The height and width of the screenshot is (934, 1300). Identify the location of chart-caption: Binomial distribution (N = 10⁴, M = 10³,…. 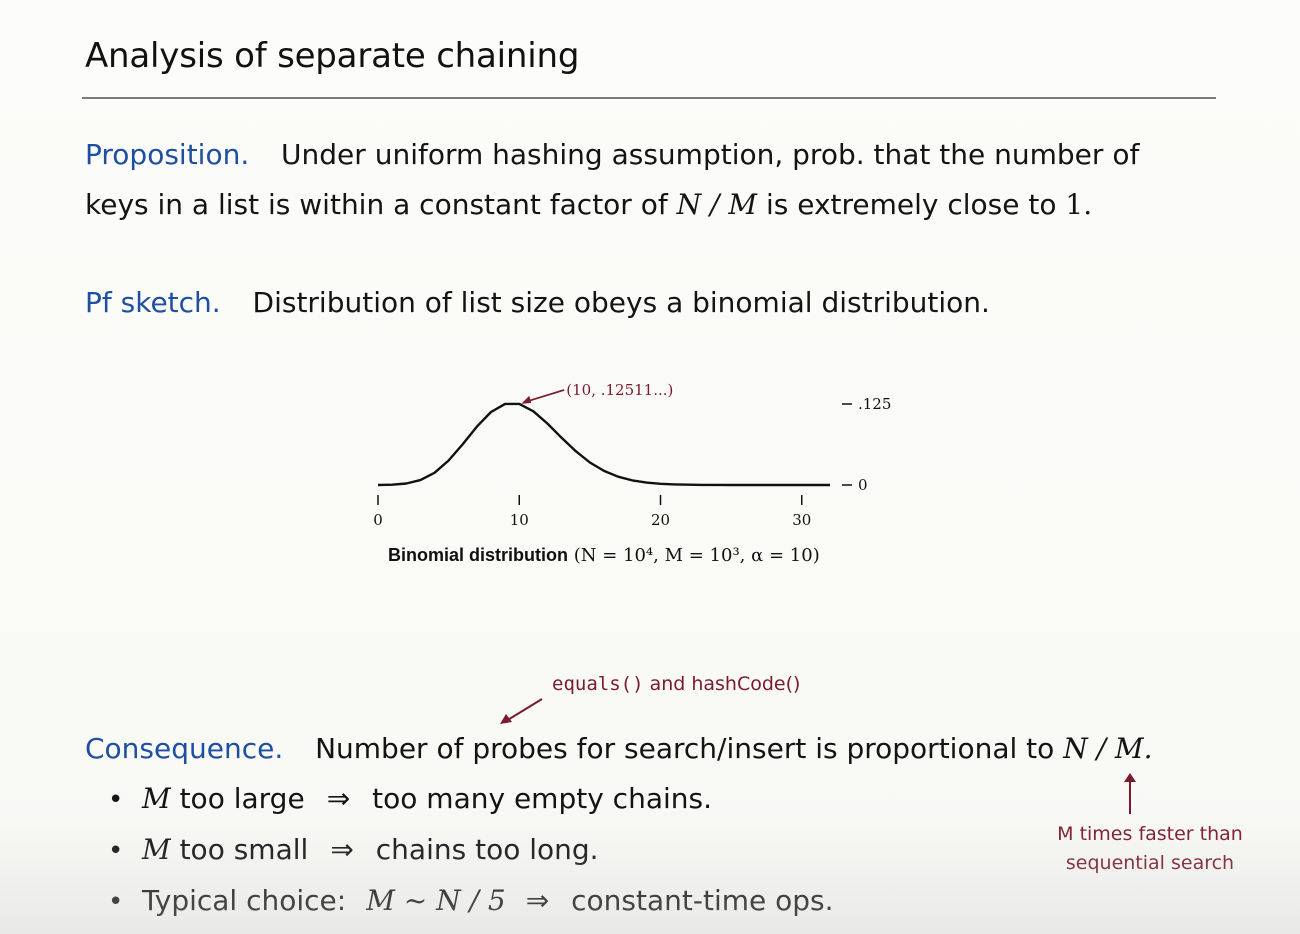
(604, 555).